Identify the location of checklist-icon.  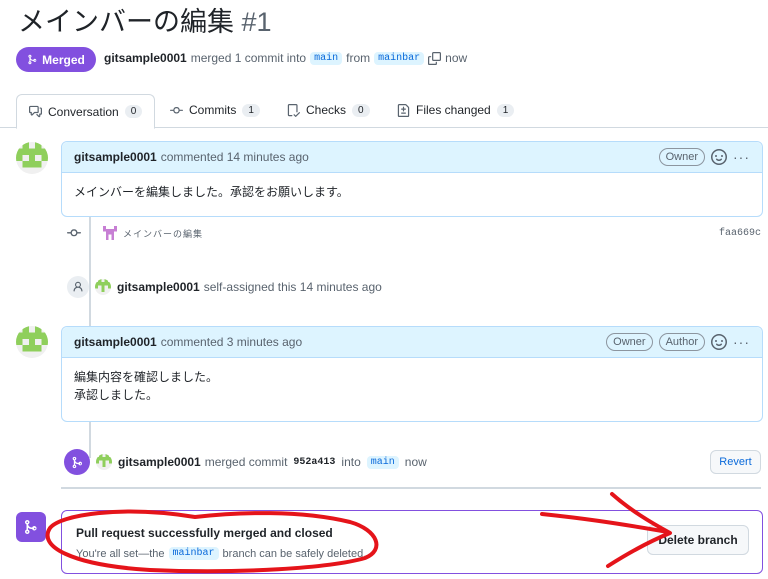
(293, 110).